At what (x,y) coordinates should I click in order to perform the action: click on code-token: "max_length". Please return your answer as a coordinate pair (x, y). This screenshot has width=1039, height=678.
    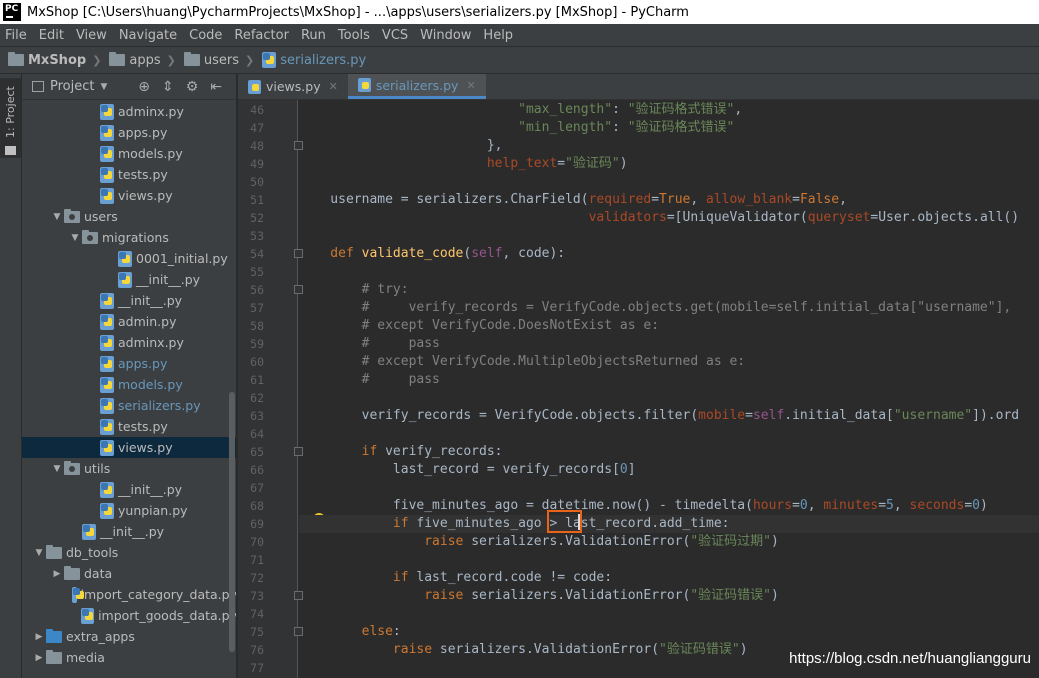
    Looking at the image, I should click on (456, 109).